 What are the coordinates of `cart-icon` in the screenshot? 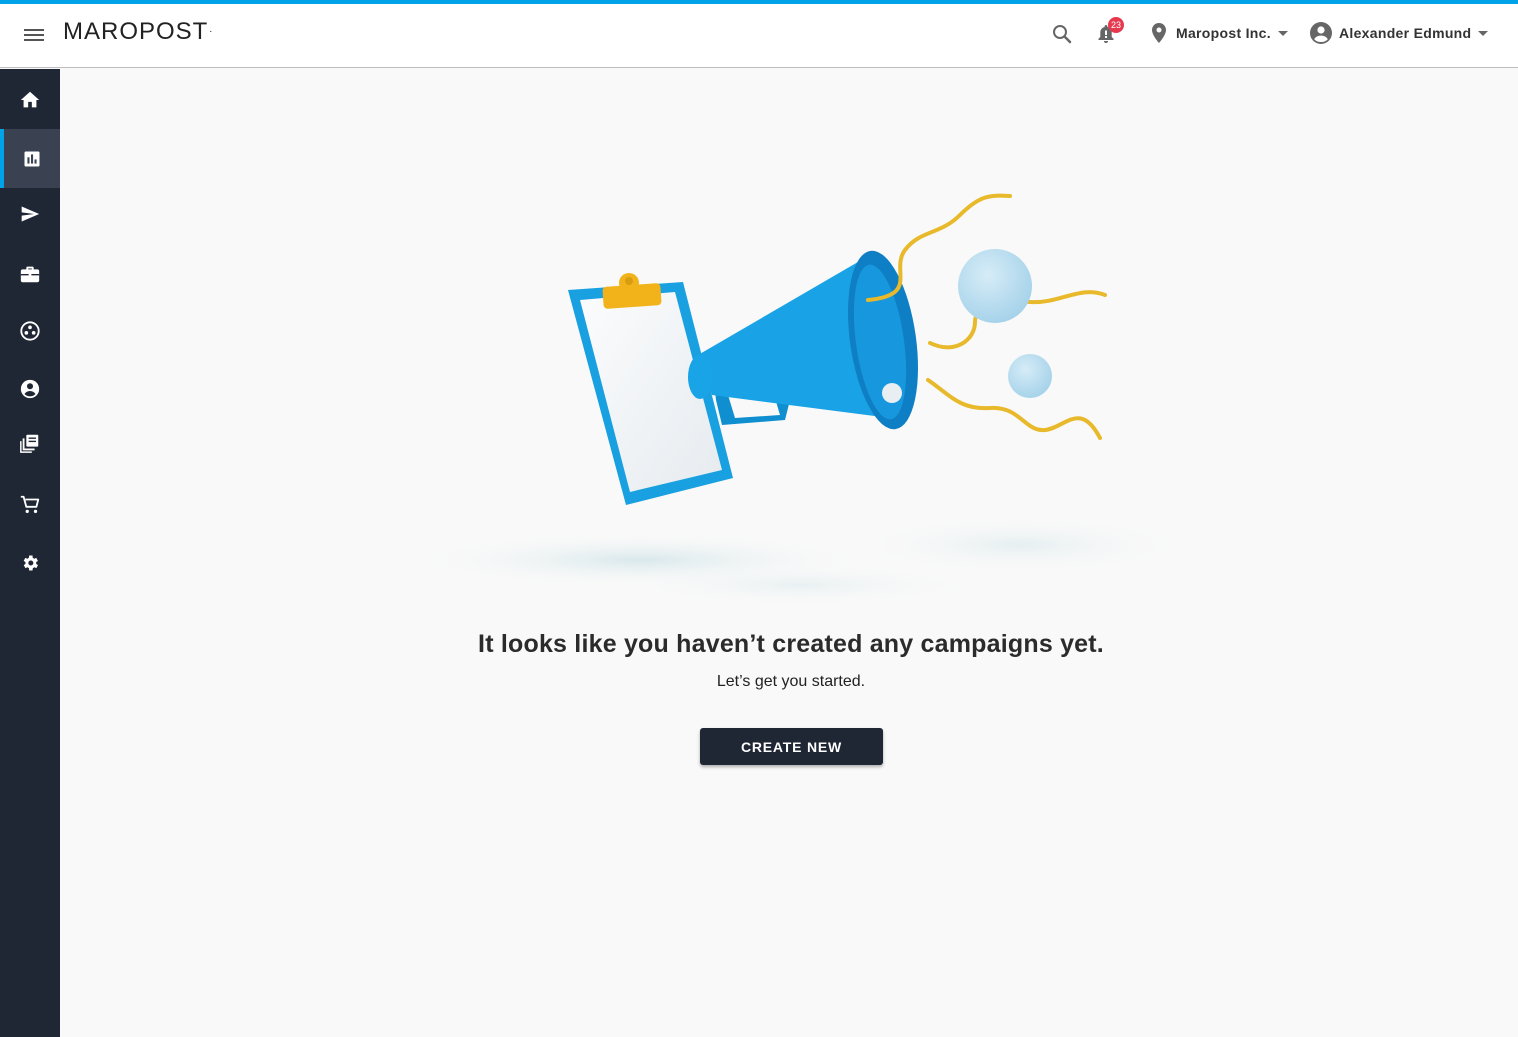 It's located at (30, 504).